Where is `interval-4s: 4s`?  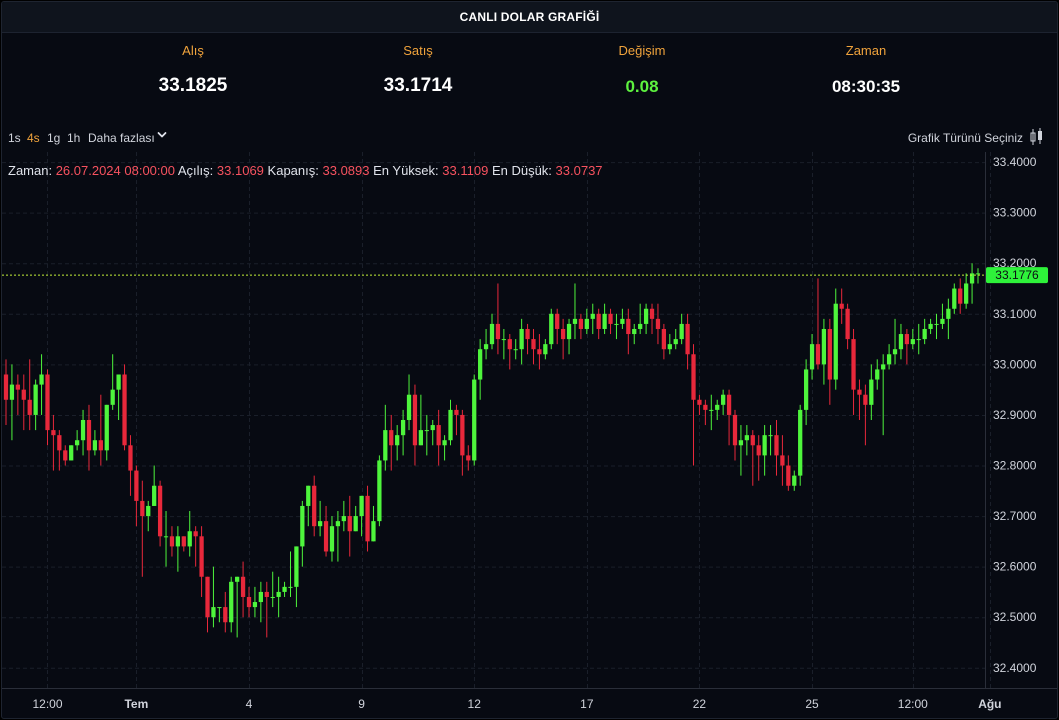 interval-4s: 4s is located at coordinates (33, 138).